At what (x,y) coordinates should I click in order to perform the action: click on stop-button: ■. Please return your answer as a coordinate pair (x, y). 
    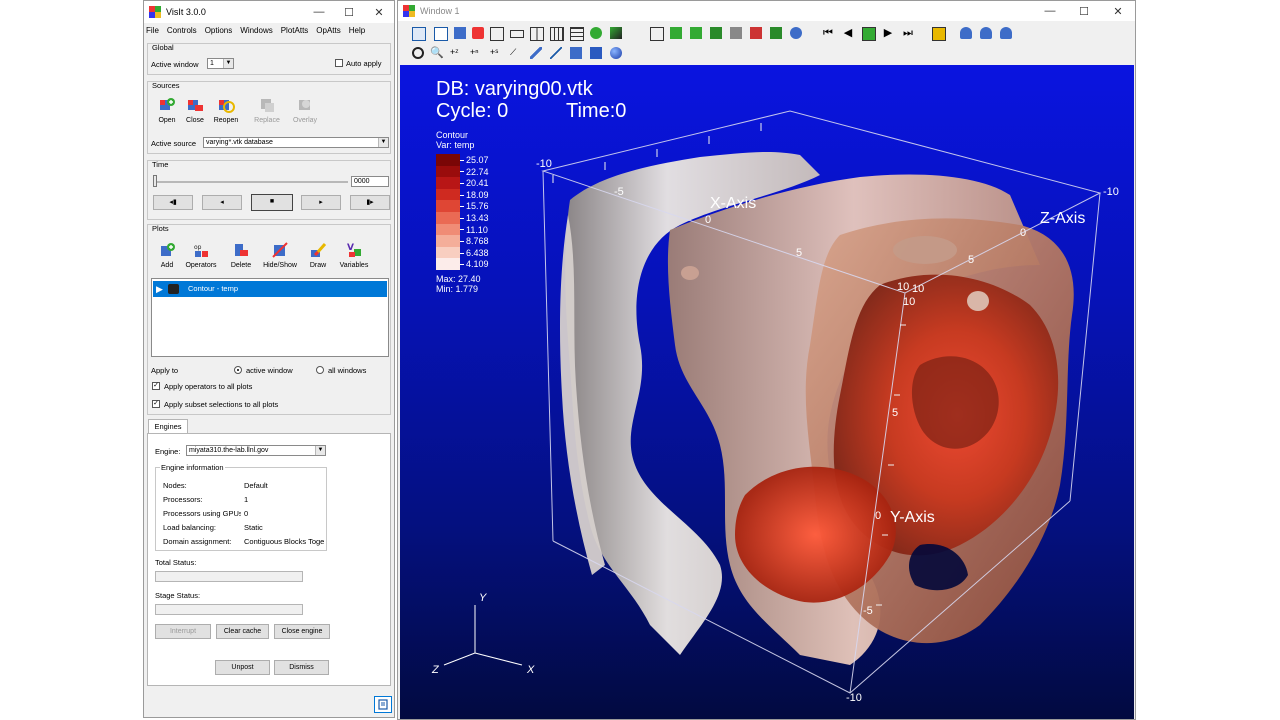
    Looking at the image, I should click on (272, 202).